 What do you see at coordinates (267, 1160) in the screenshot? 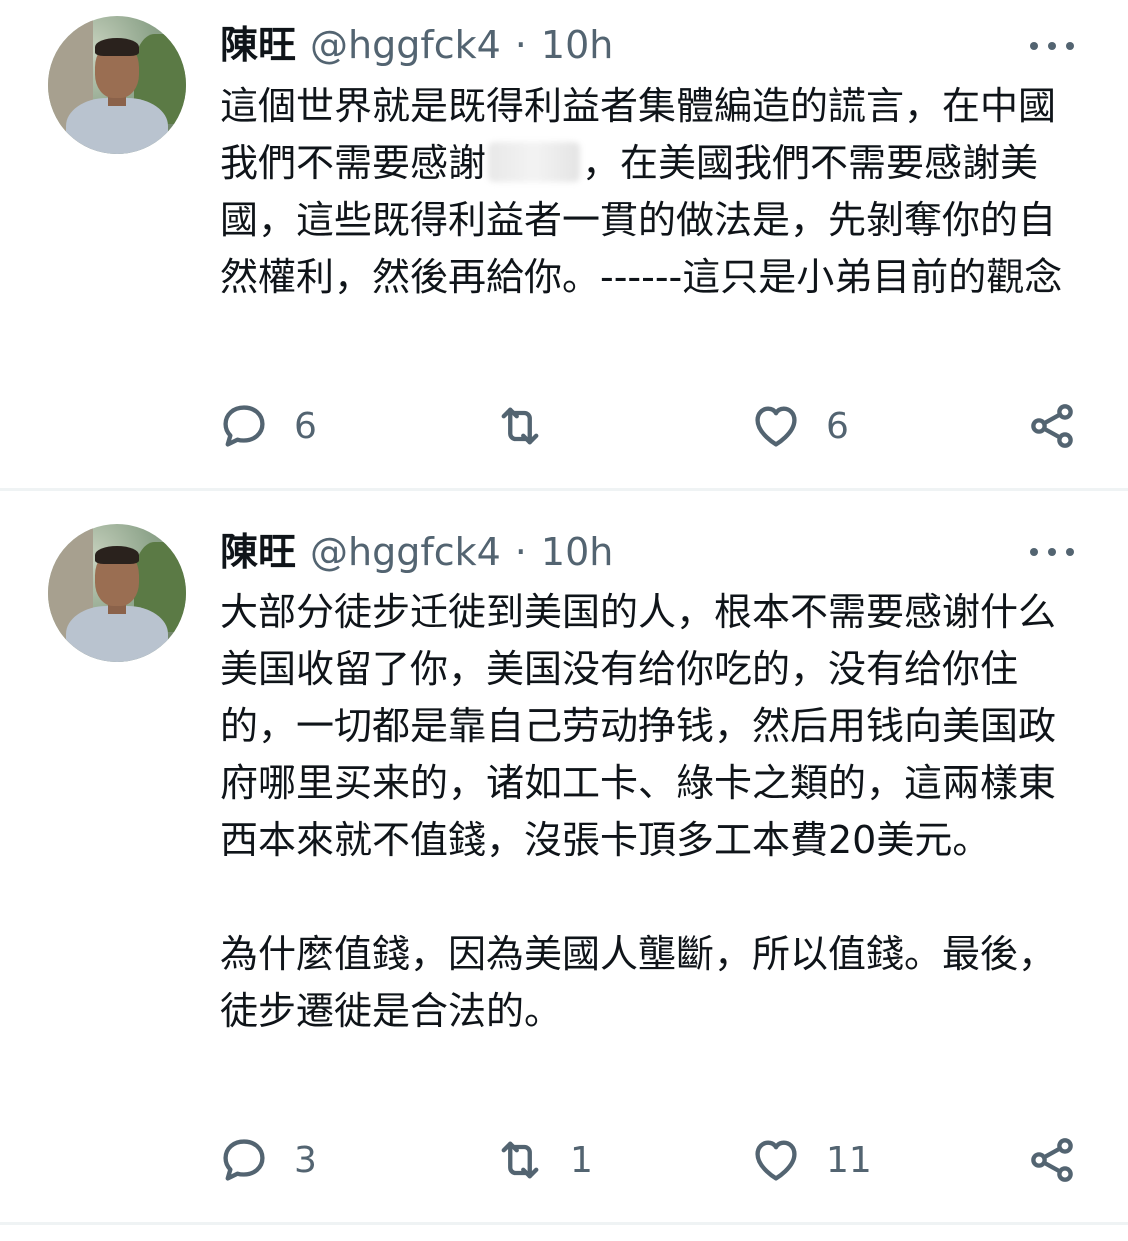
I see `reply-button: 3` at bounding box center [267, 1160].